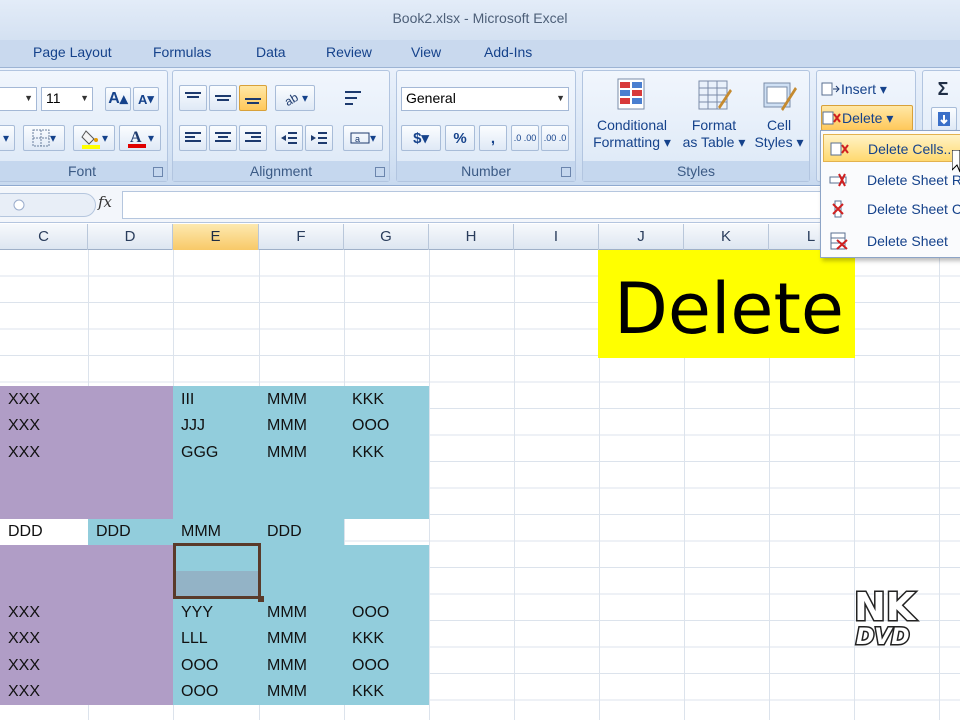 Image resolution: width=960 pixels, height=720 pixels. Describe the element at coordinates (72, 52) in the screenshot. I see `tab-page-layout: Page Layout` at that location.